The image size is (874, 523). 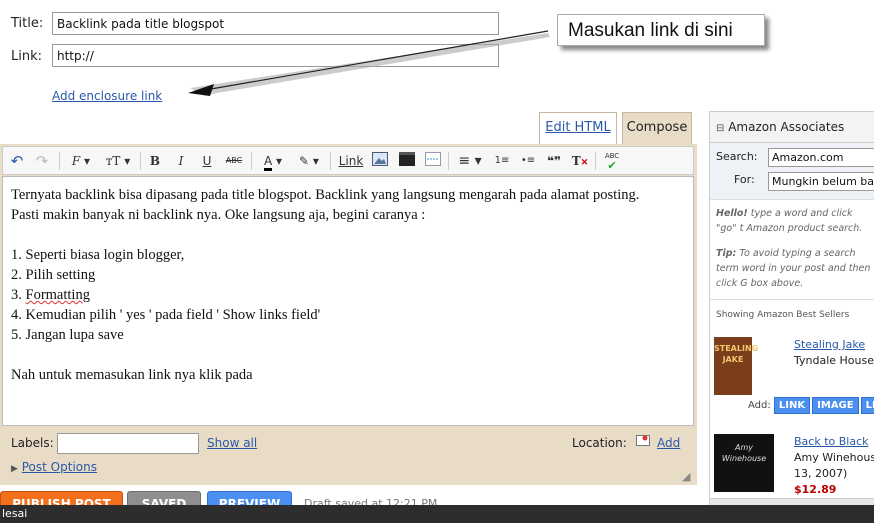 I want to click on align-icon: ≡ ▾, so click(x=470, y=161).